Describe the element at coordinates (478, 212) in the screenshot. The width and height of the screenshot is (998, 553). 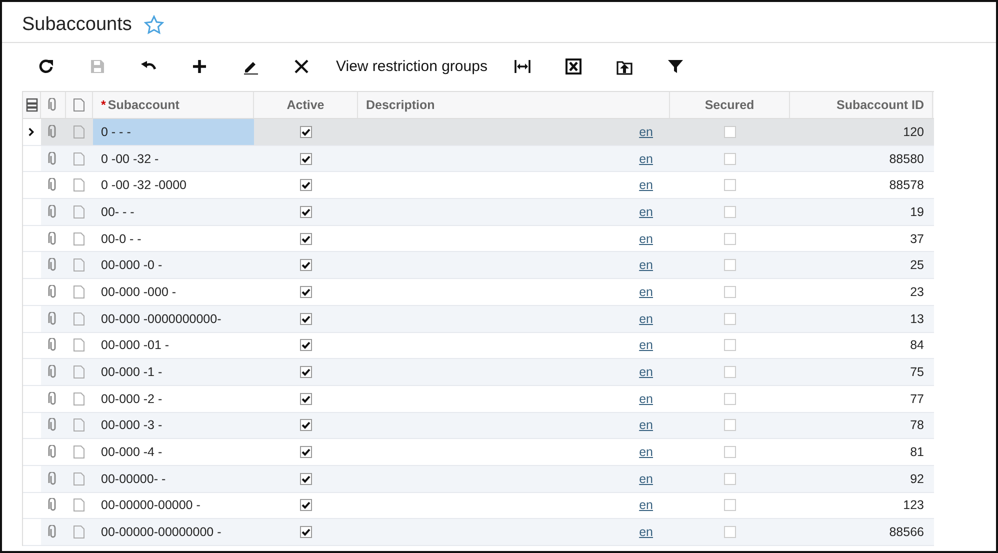
I see `table-row: 00- - - en 19` at that location.